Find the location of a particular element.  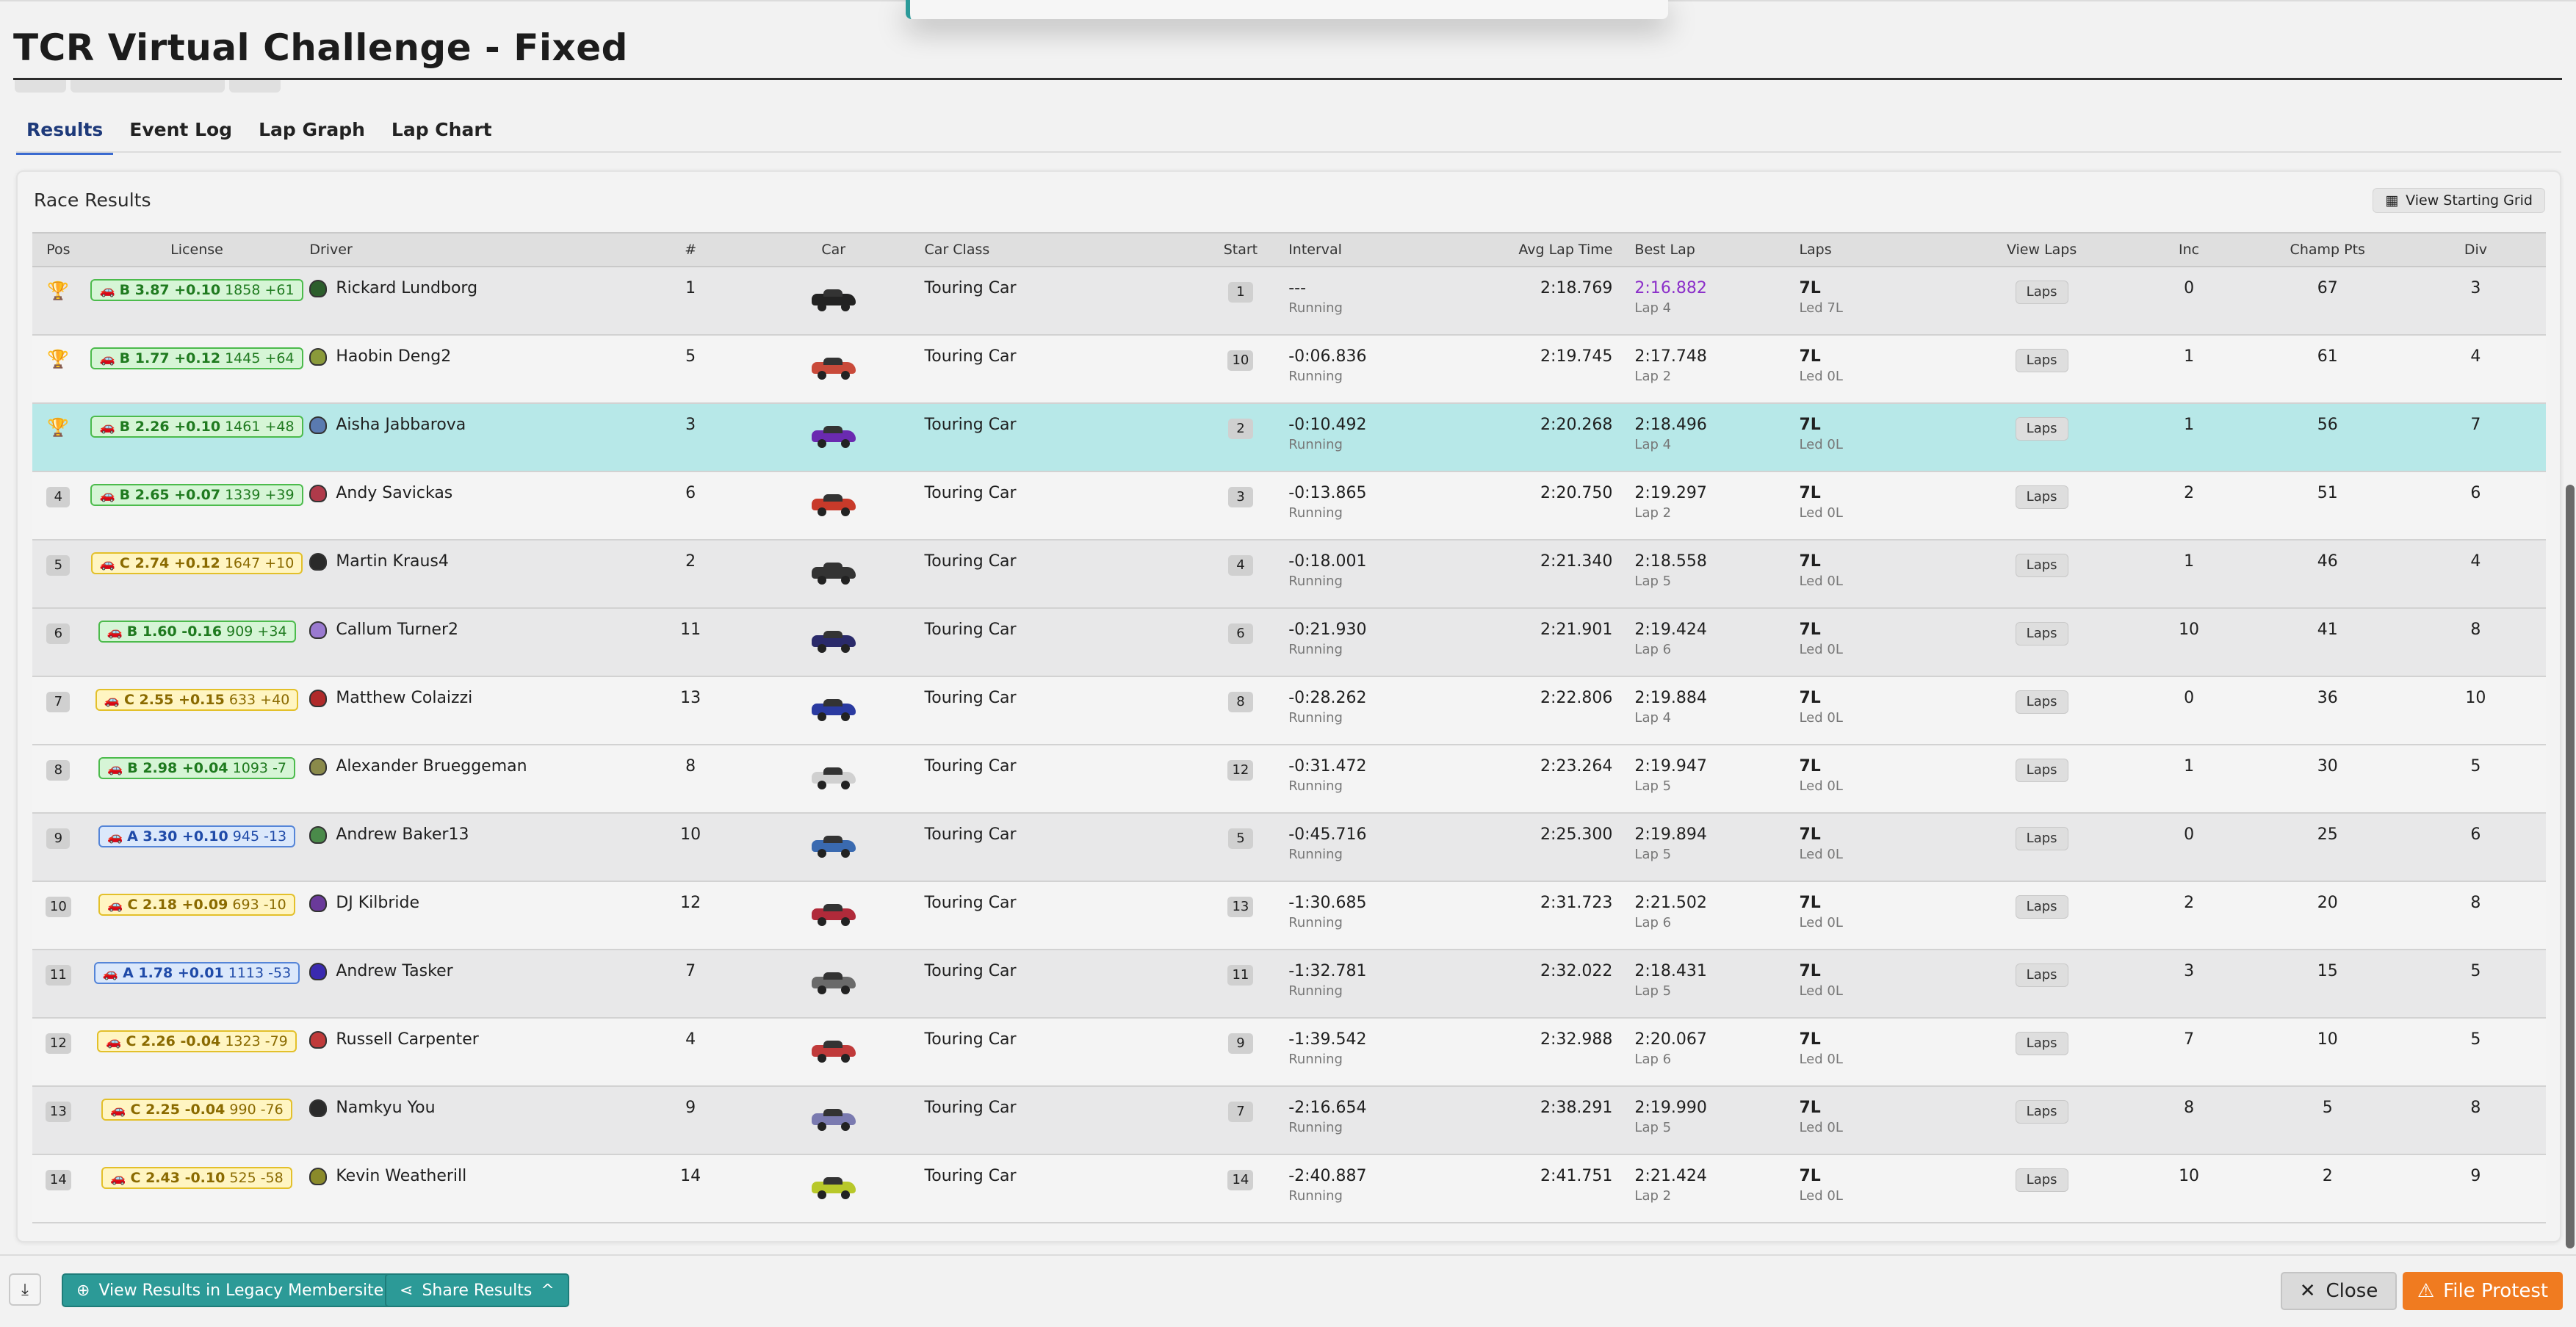

driver-name: DJ Kilbride is located at coordinates (377, 903).